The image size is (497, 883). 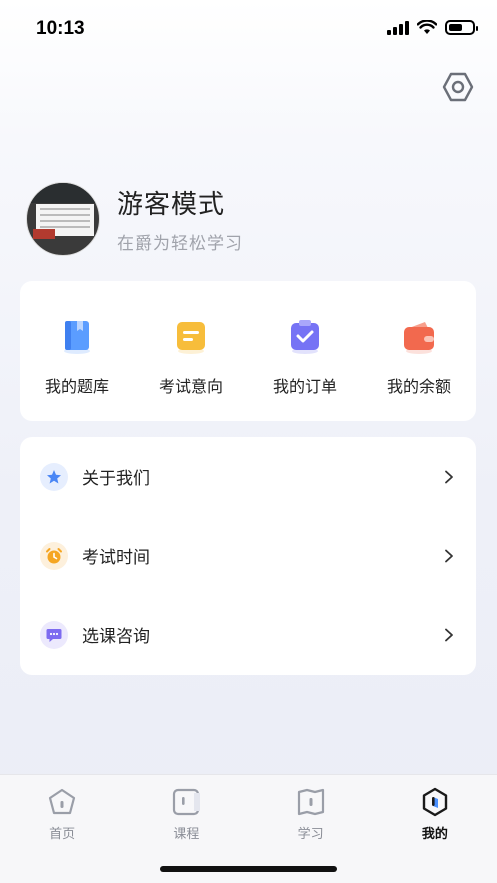 I want to click on battery-icon, so click(x=461, y=27).